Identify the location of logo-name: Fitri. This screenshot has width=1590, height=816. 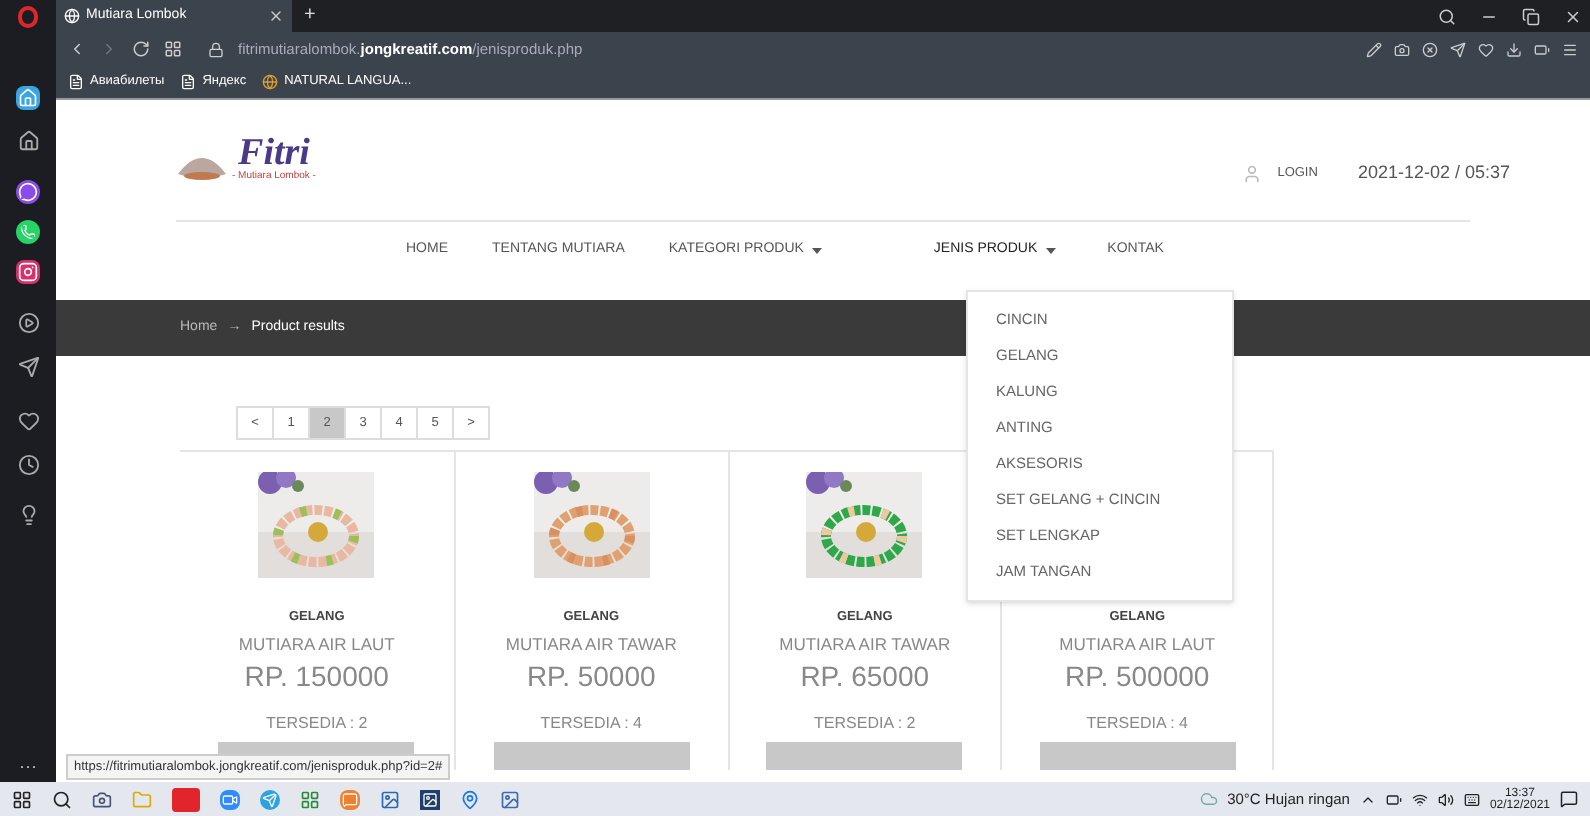
(274, 153).